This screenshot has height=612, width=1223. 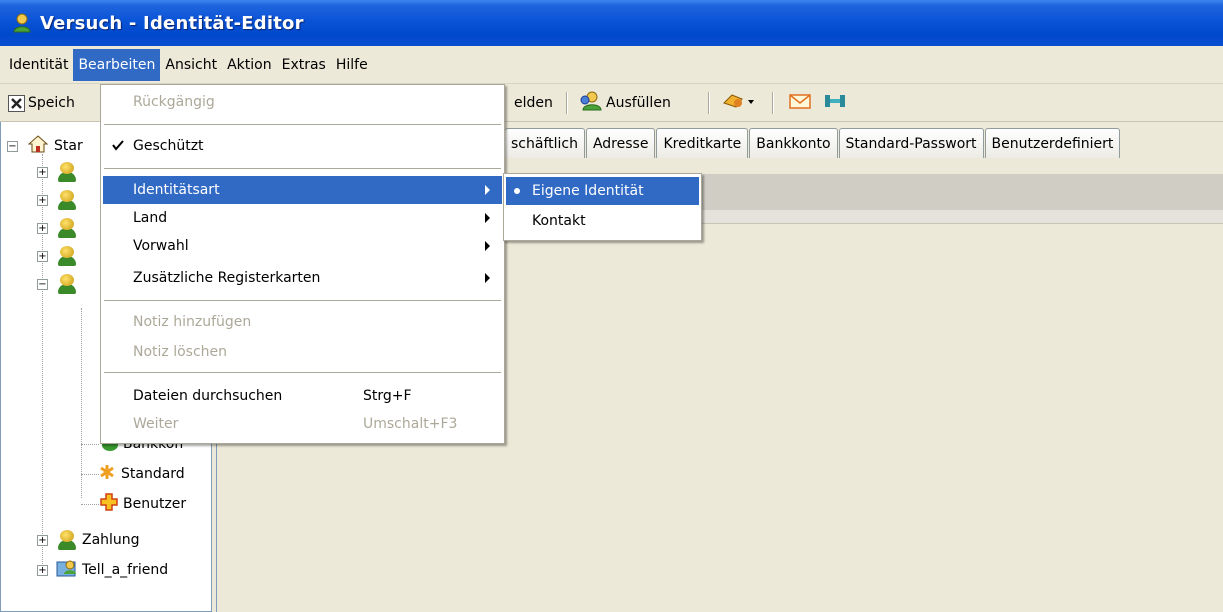 I want to click on menu-ansicht: Ansicht, so click(x=191, y=65).